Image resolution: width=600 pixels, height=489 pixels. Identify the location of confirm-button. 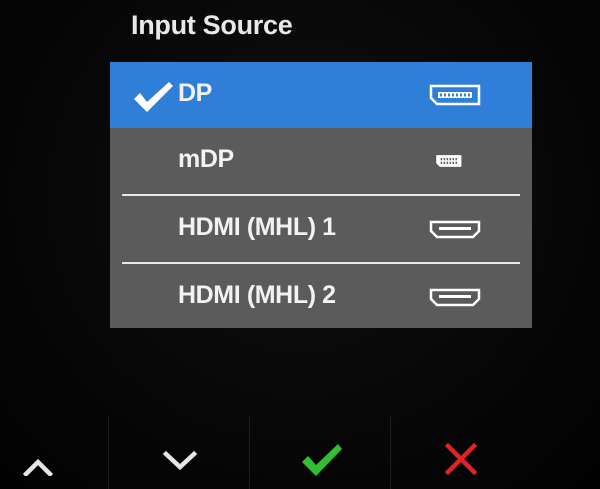
(320, 452).